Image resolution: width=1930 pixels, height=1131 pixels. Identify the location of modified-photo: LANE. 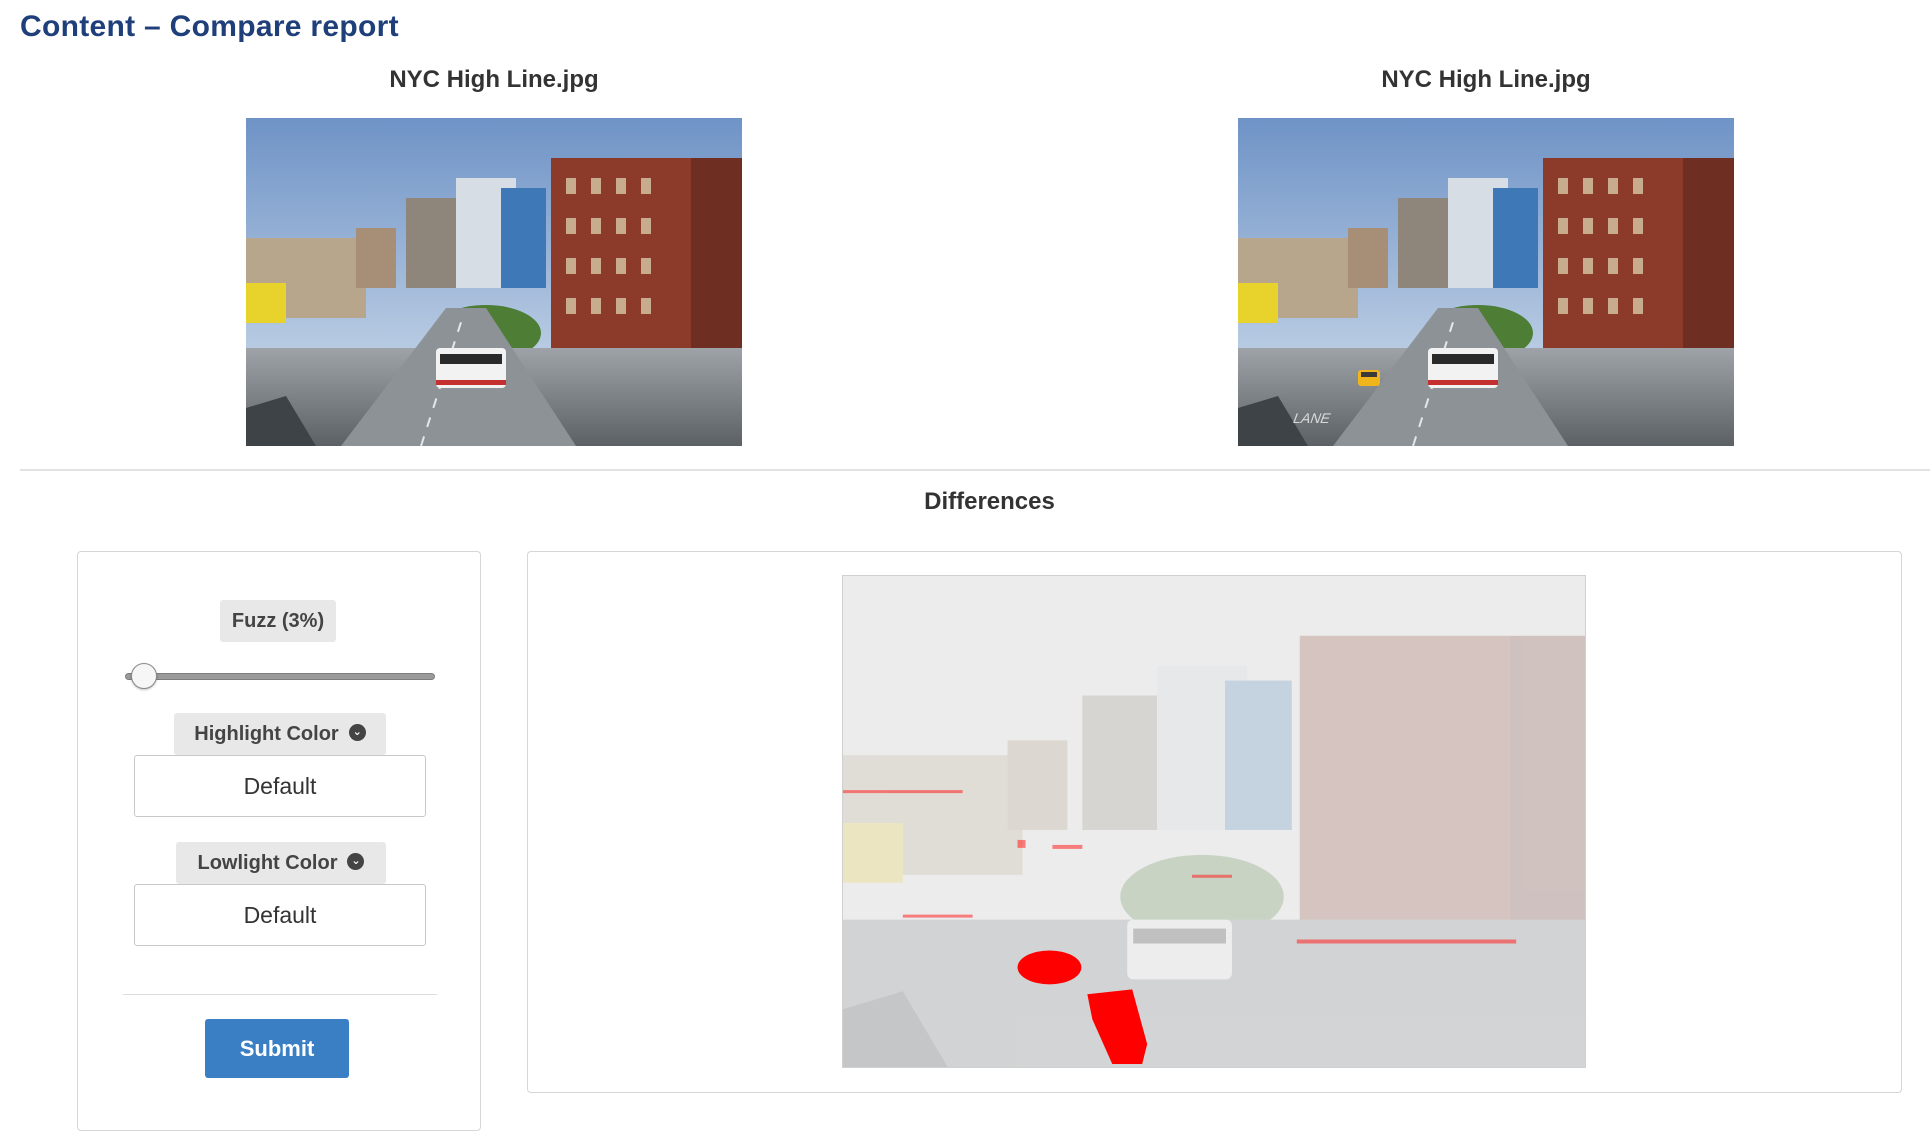
(1486, 282).